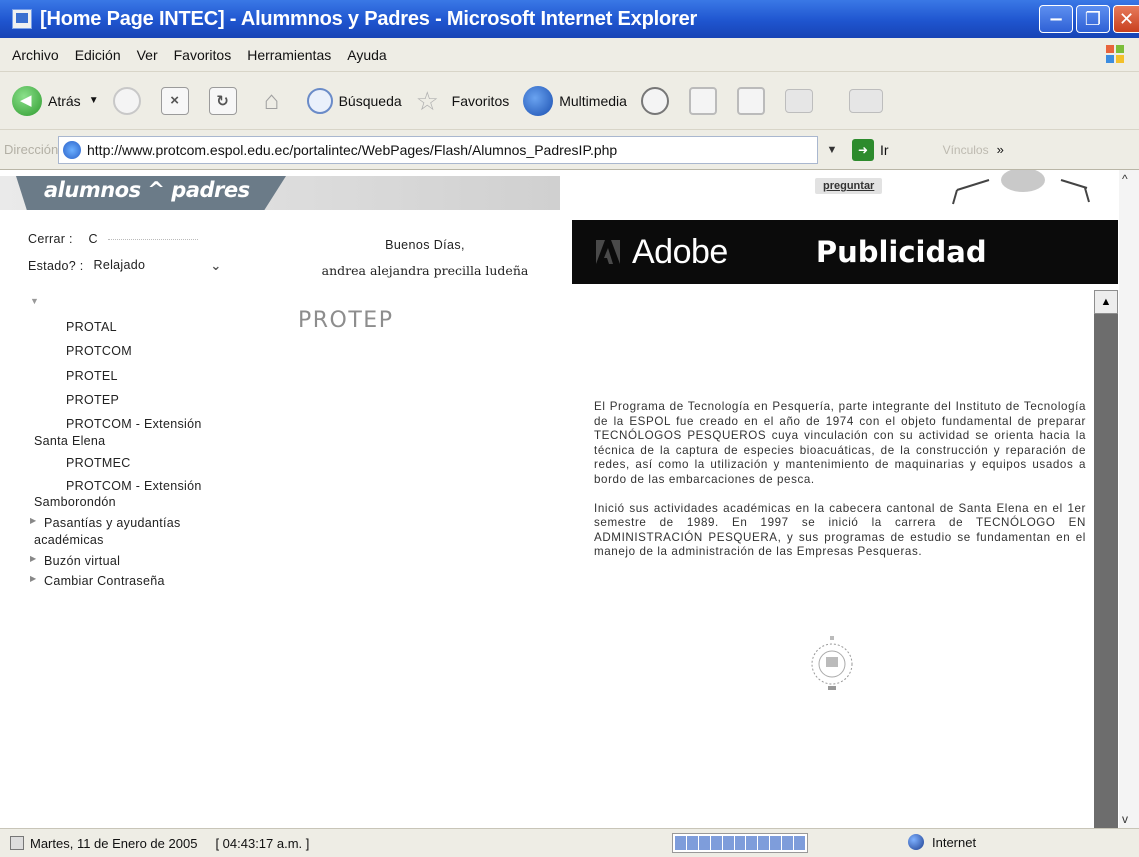 Image resolution: width=1139 pixels, height=857 pixels. I want to click on cambiar-label: Cambiar Contraseña, so click(104, 581).